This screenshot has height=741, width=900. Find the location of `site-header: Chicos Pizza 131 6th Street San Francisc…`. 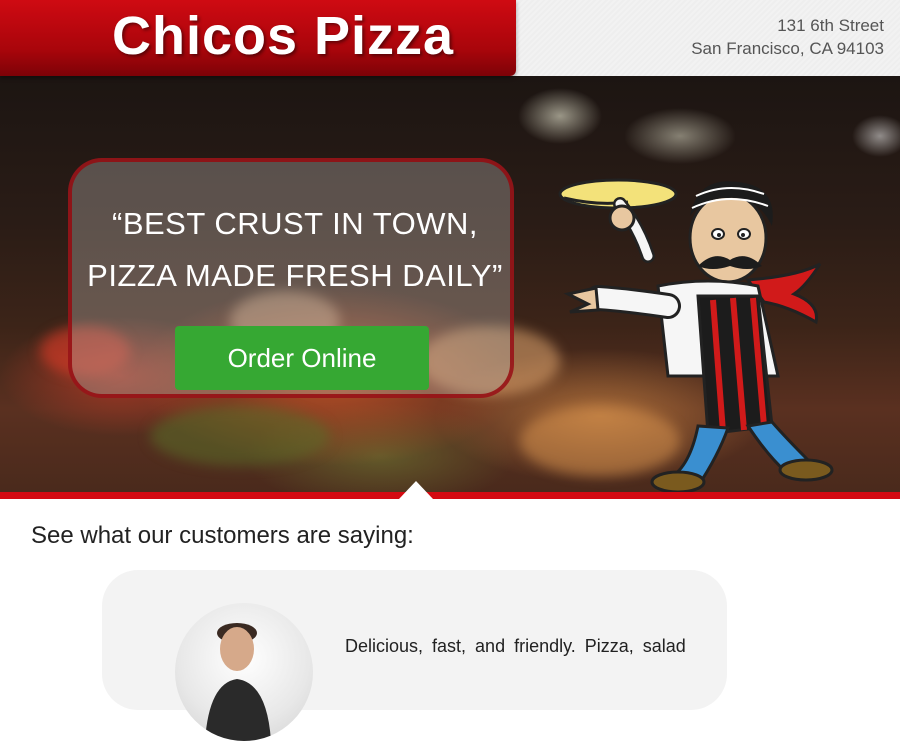

site-header: Chicos Pizza 131 6th Street San Francisc… is located at coordinates (450, 38).